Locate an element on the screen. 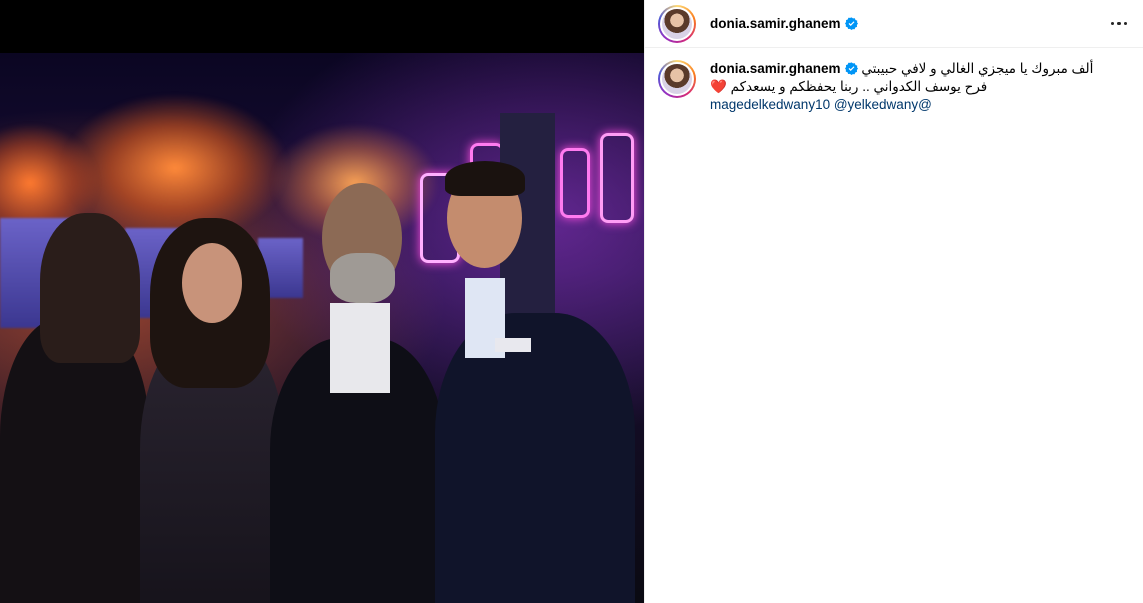 The image size is (1143, 603). post-header: donia.samir.ghanem is located at coordinates (894, 24).